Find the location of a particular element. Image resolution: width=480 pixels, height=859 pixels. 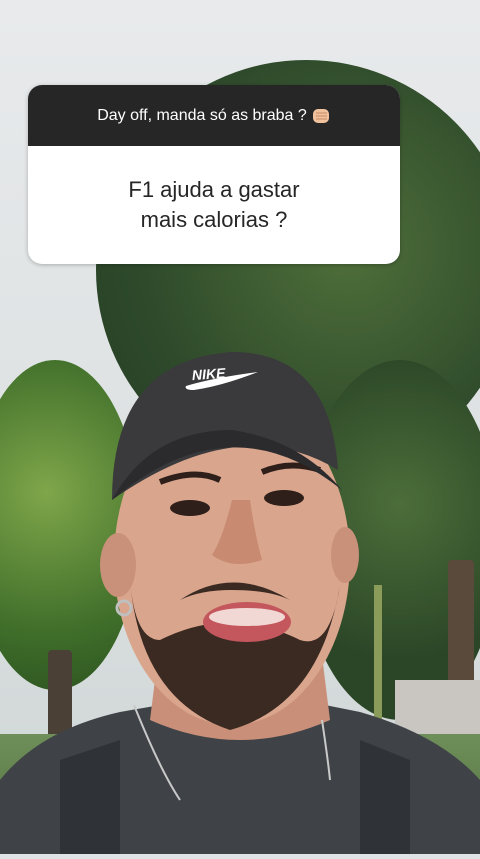

question-prompt: Day off, manda só as braba ? is located at coordinates (202, 115).